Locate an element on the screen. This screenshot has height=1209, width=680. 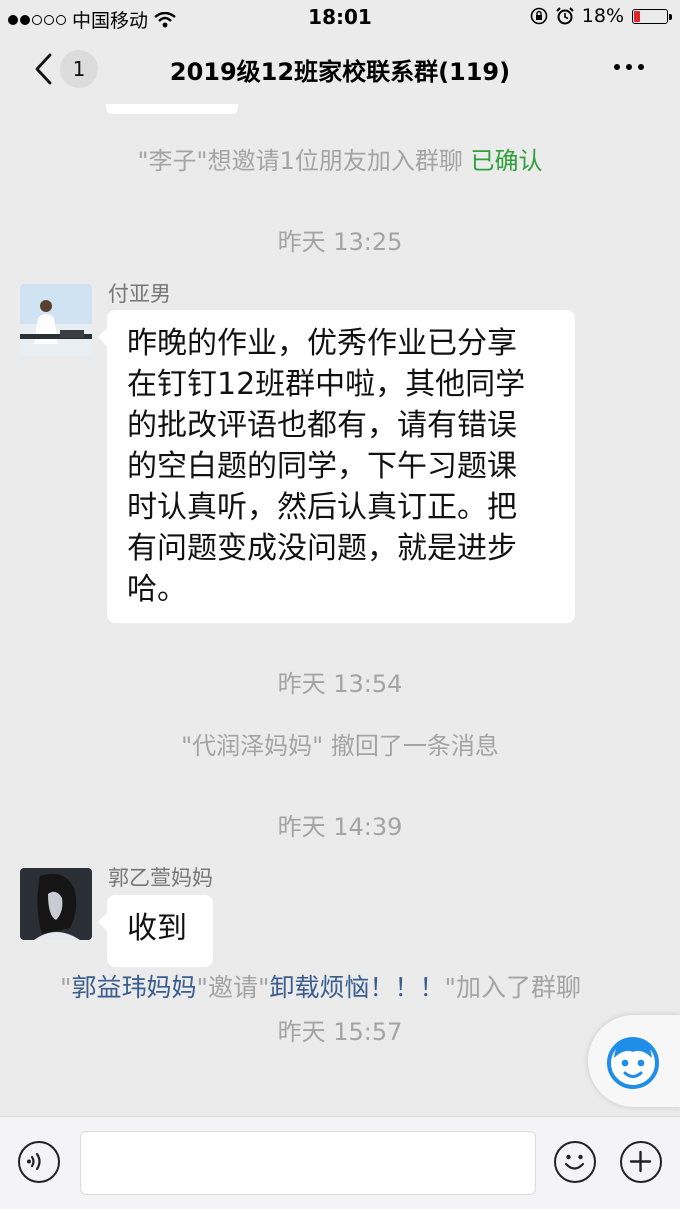
invitee-link: 卸载烦恼！！！ is located at coordinates (357, 987).